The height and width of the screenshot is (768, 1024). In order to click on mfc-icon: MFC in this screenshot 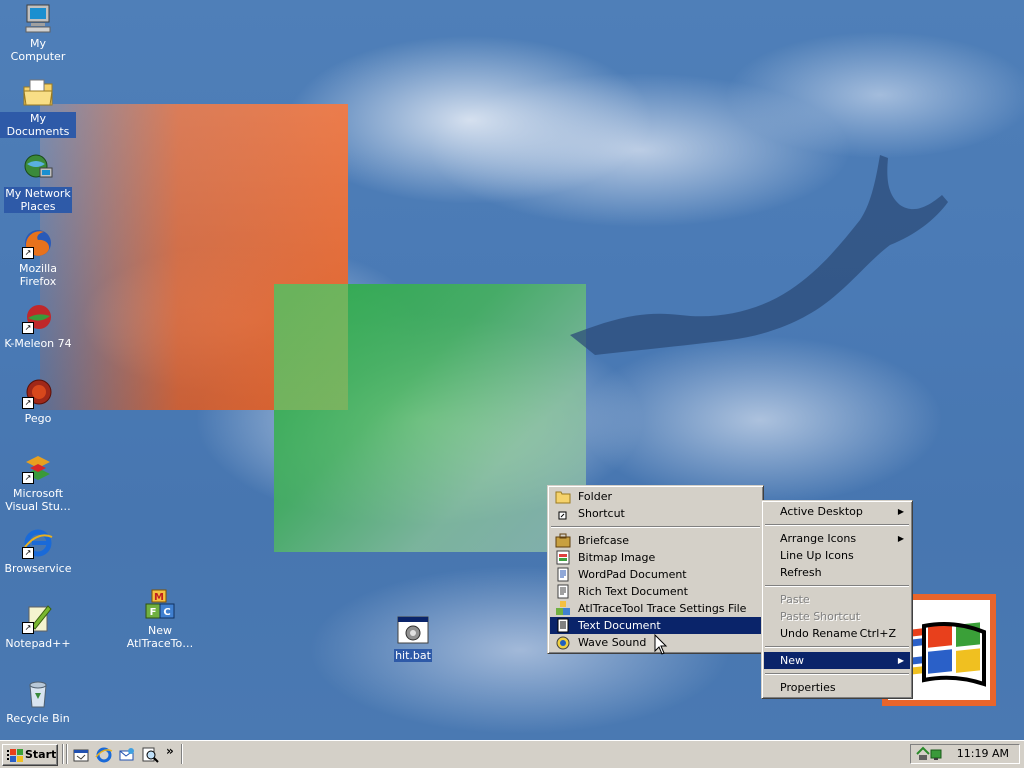, I will do `click(160, 605)`.